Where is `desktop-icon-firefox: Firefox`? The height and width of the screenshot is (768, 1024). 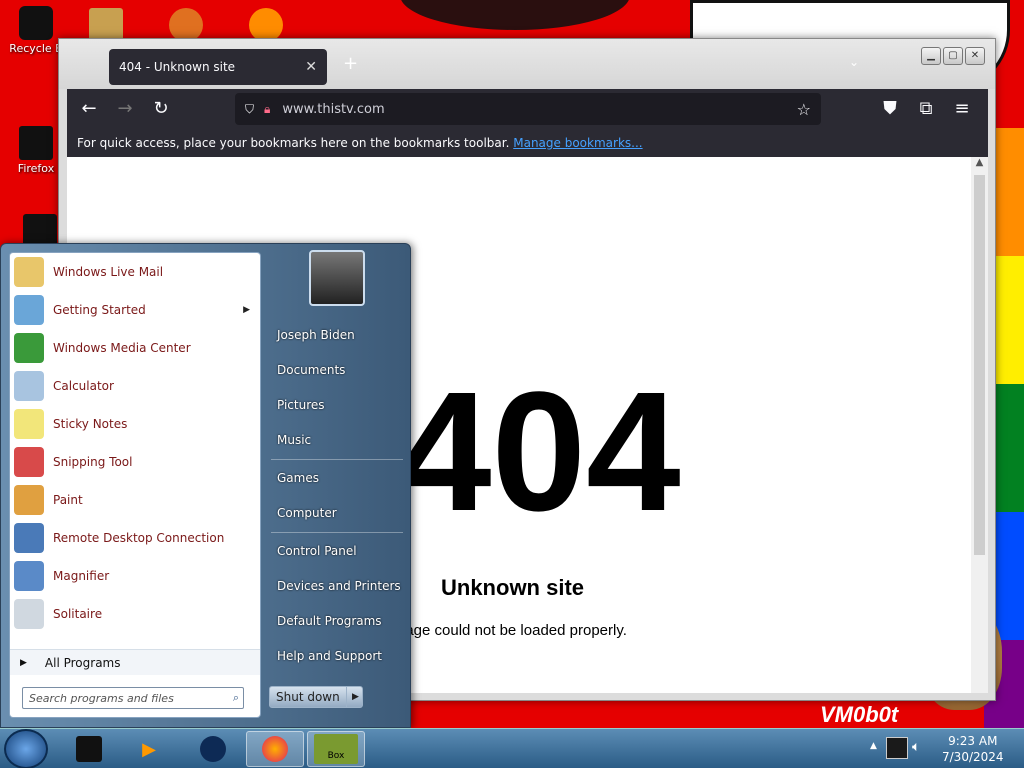 desktop-icon-firefox: Firefox is located at coordinates (36, 150).